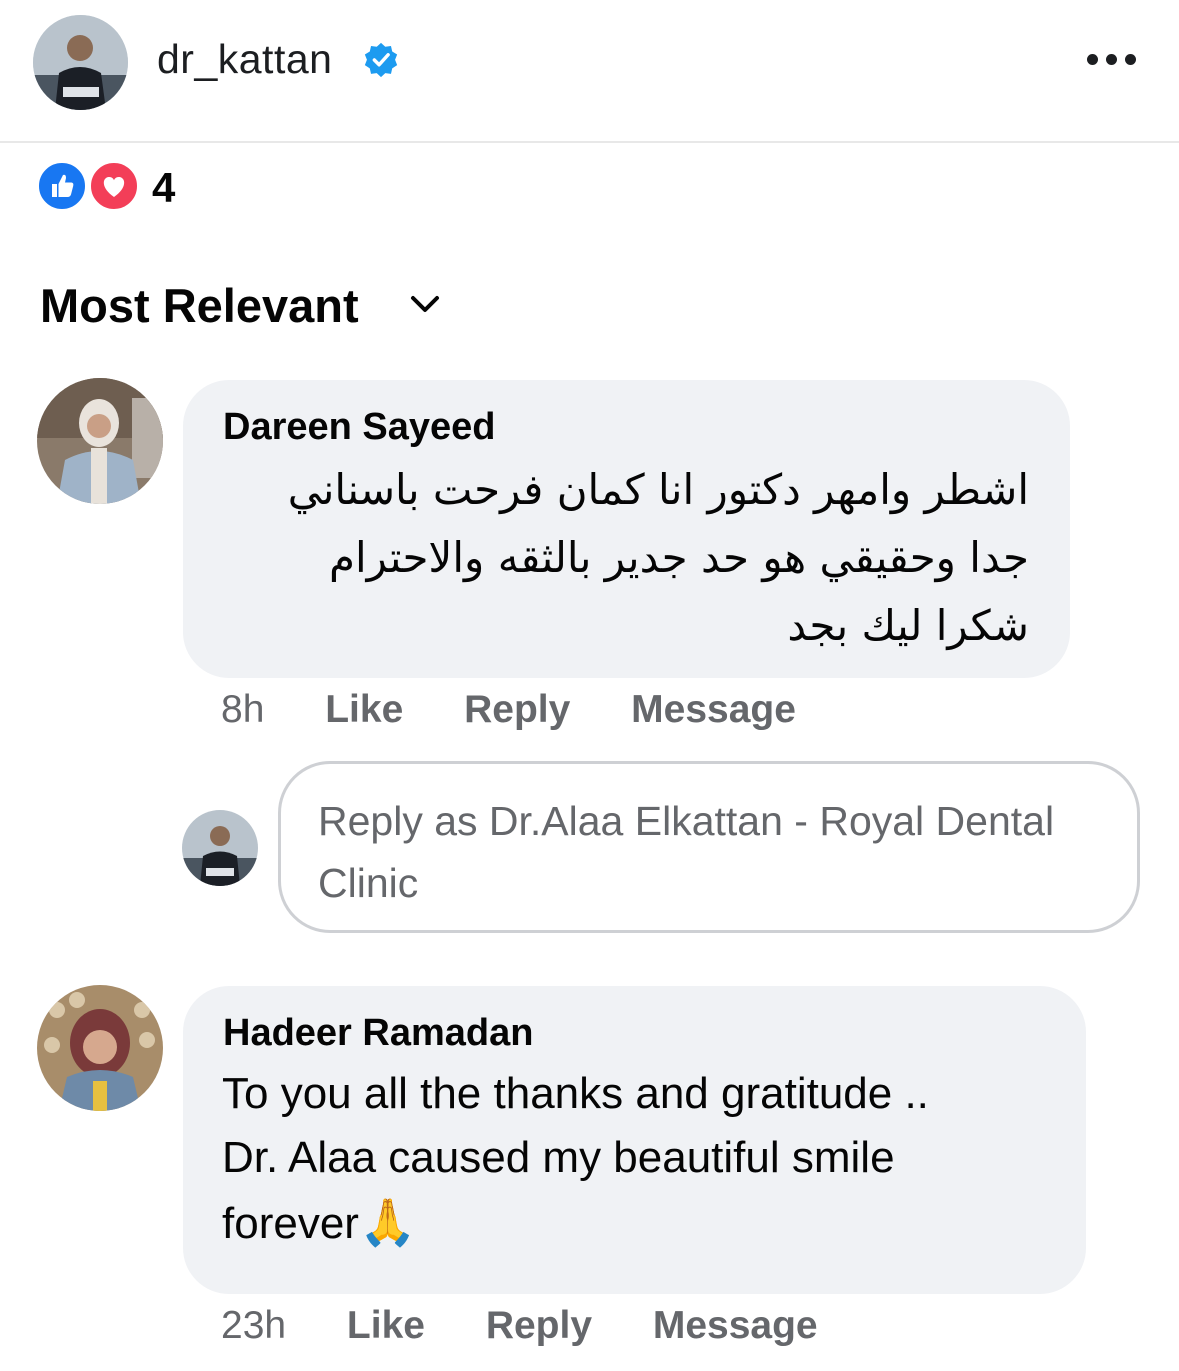 The width and height of the screenshot is (1179, 1371). What do you see at coordinates (164, 187) in the screenshot?
I see `reaction-count: 4` at bounding box center [164, 187].